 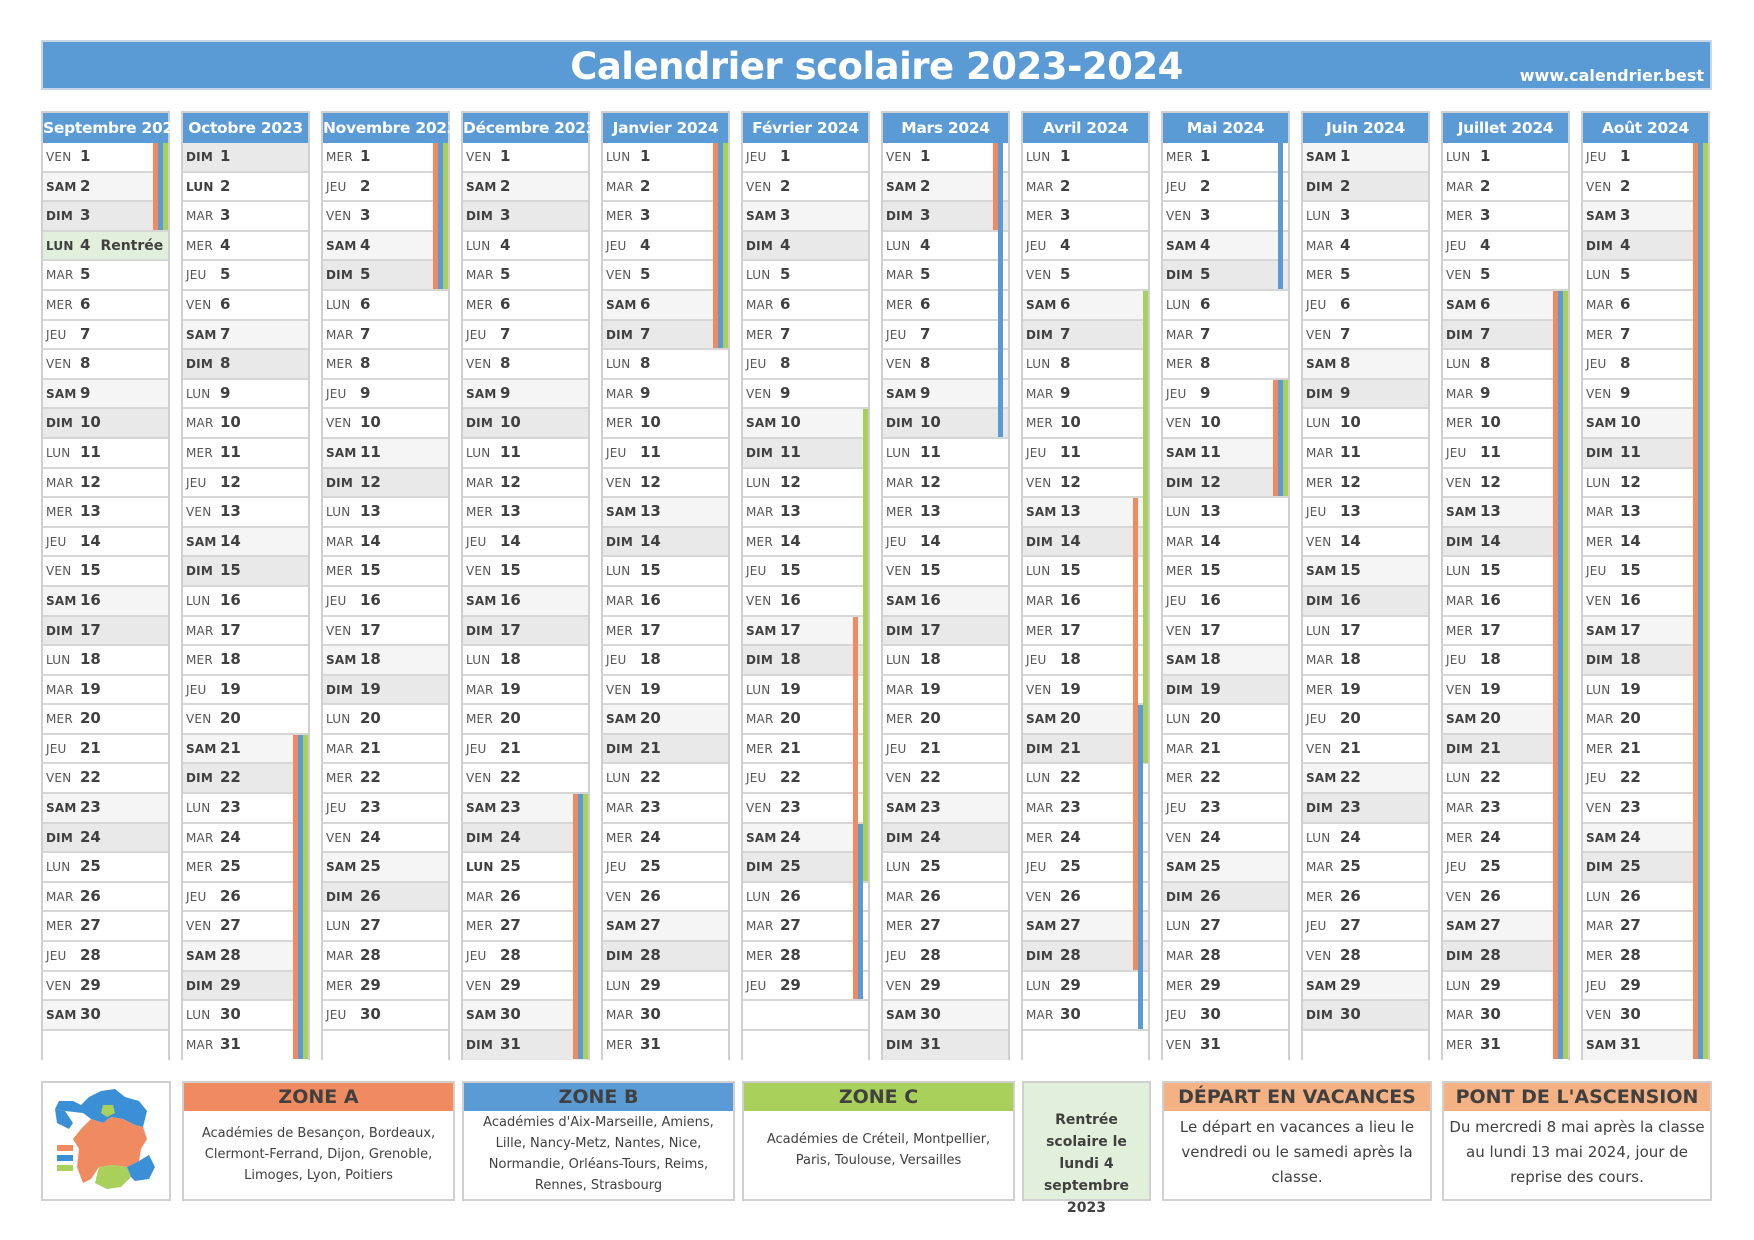 I want to click on day-row: LUN 19, so click(x=1645, y=690).